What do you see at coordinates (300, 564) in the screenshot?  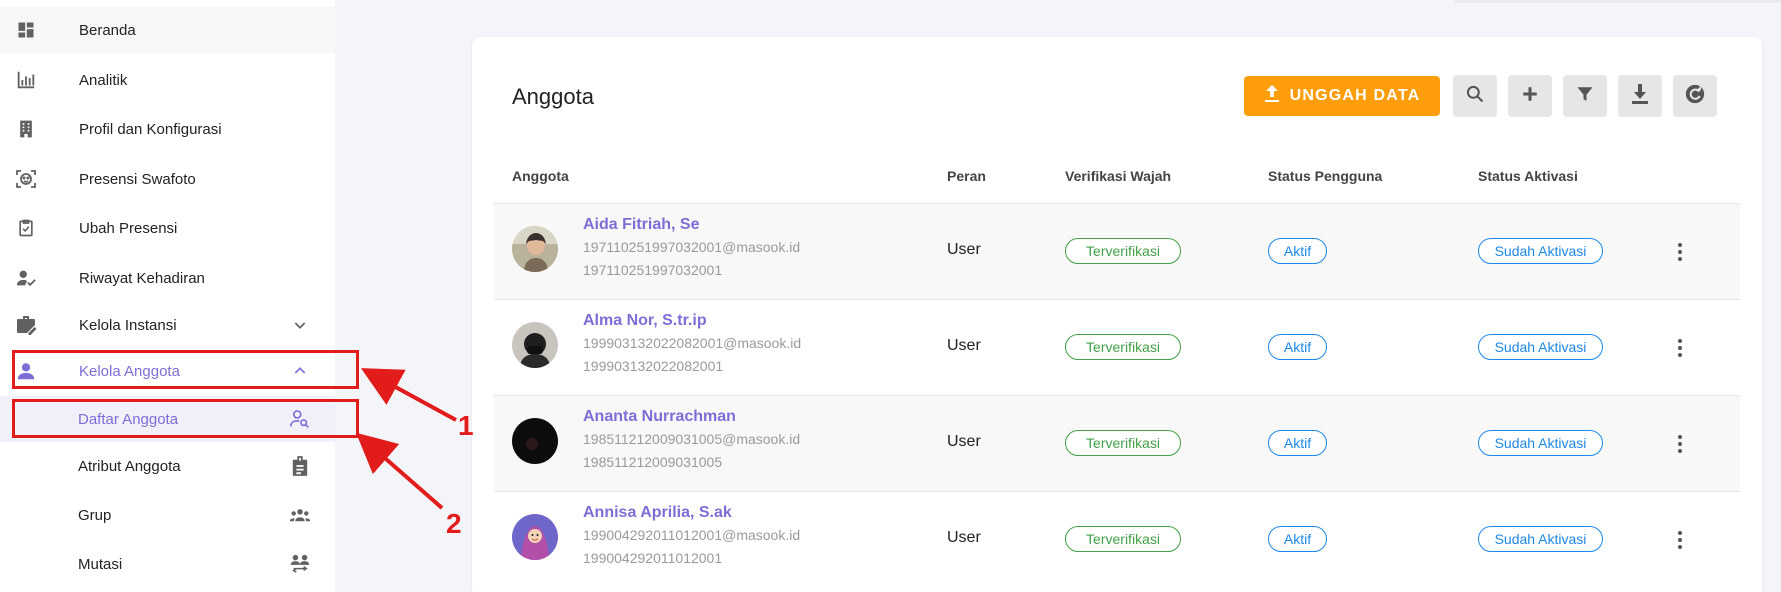 I see `swap-people-icon` at bounding box center [300, 564].